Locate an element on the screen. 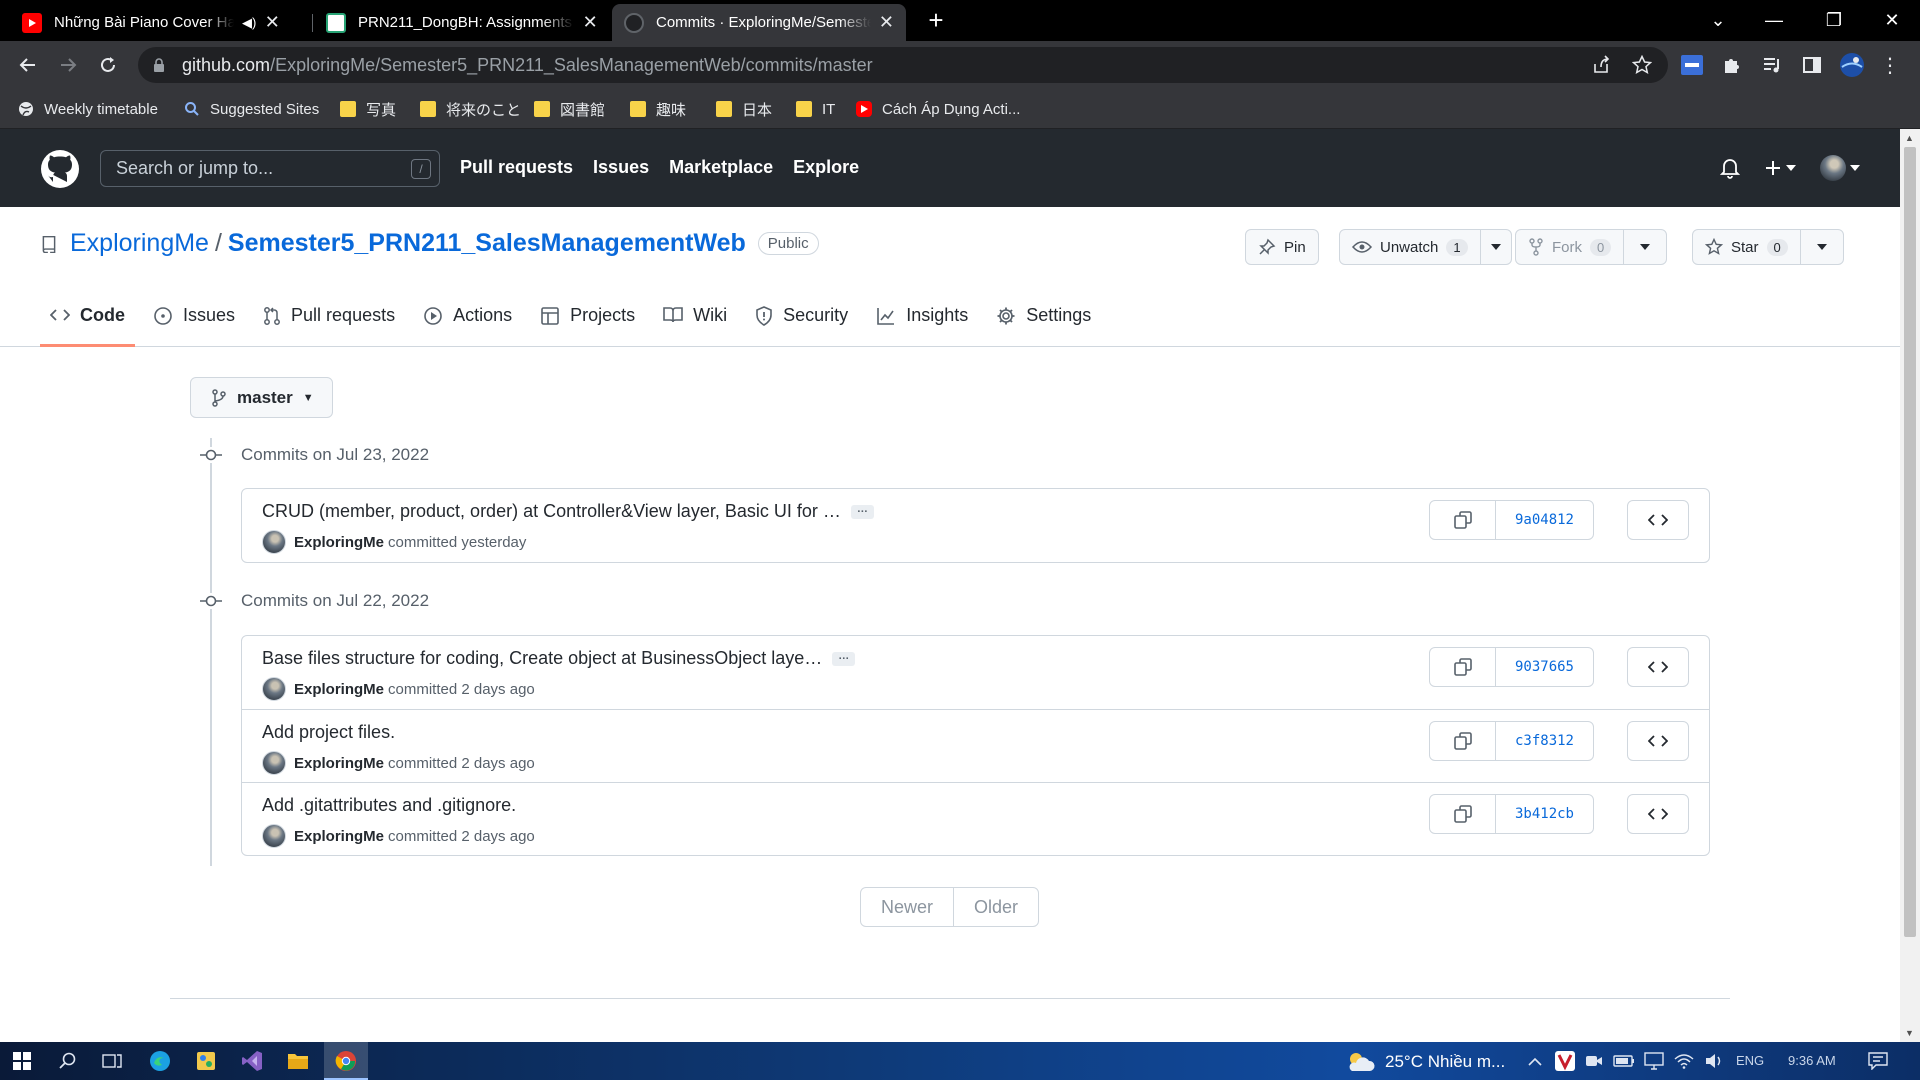 Image resolution: width=1920 pixels, height=1080 pixels. bookmark-folder-library: 図書館 is located at coordinates (569, 109).